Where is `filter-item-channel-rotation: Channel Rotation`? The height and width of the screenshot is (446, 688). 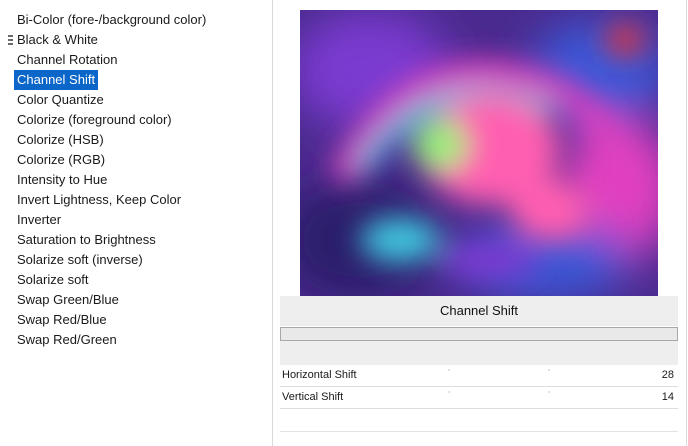 filter-item-channel-rotation: Channel Rotation is located at coordinates (111, 60).